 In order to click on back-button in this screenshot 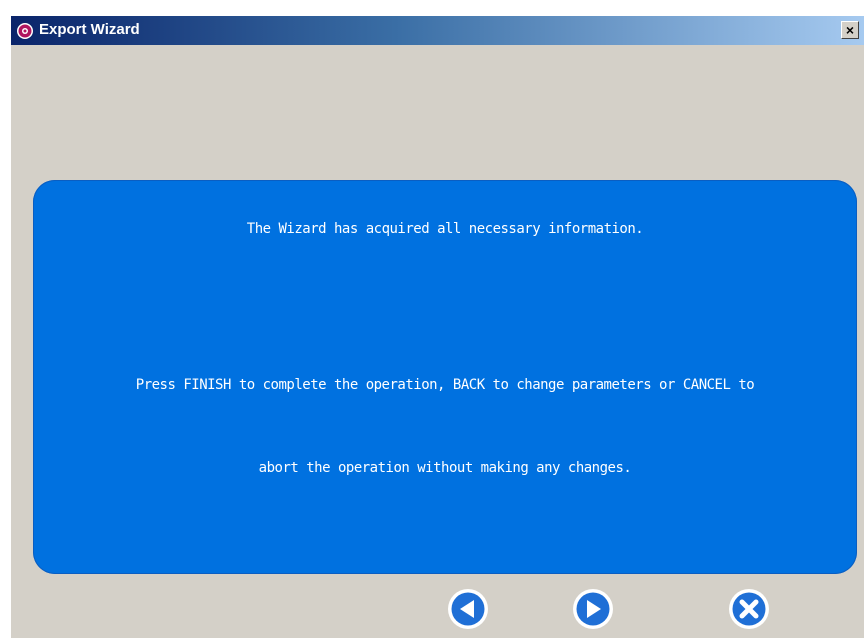, I will do `click(468, 609)`.